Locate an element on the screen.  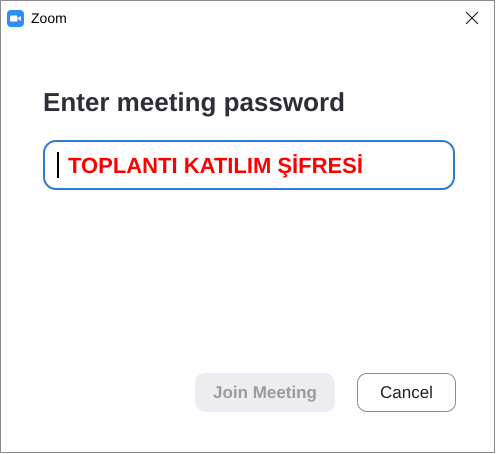
text-cursor is located at coordinates (58, 165).